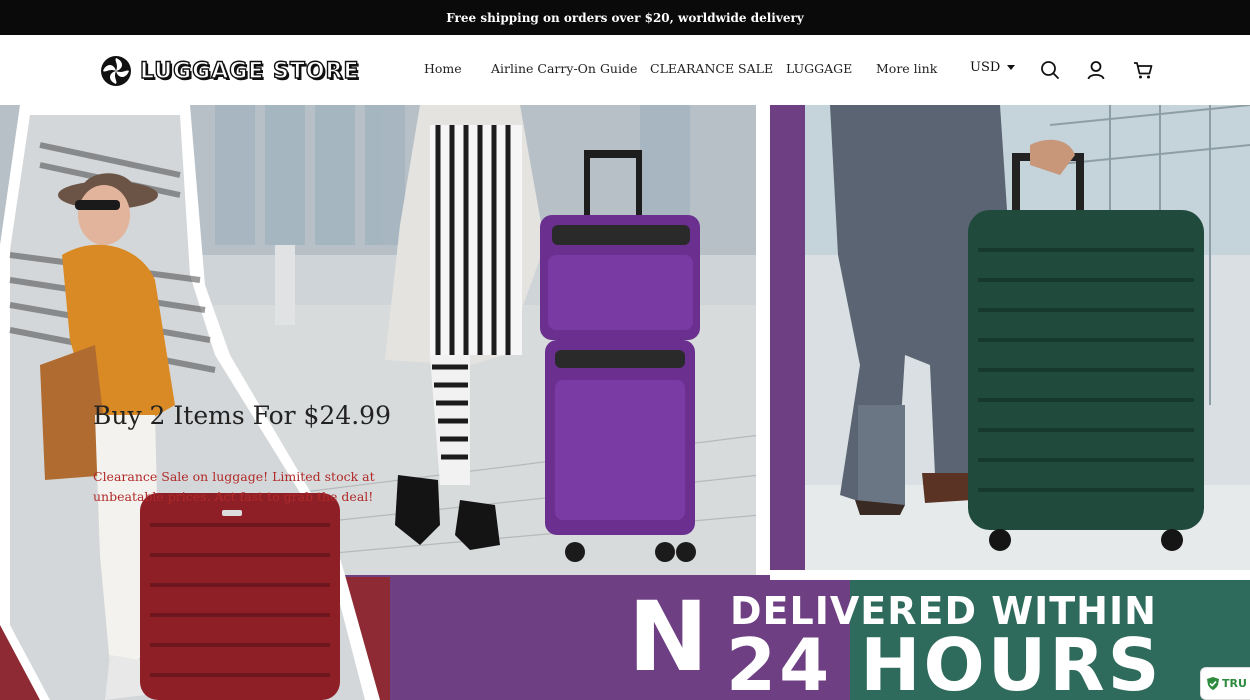 This screenshot has width=1250, height=700. I want to click on currency-selector: USD, so click(993, 67).